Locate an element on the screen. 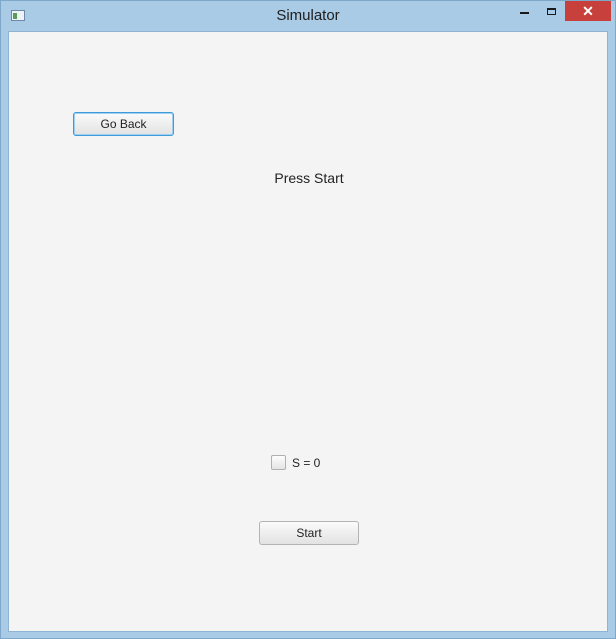 The image size is (616, 639). title-bar: Simulator ✕ is located at coordinates (308, 16).